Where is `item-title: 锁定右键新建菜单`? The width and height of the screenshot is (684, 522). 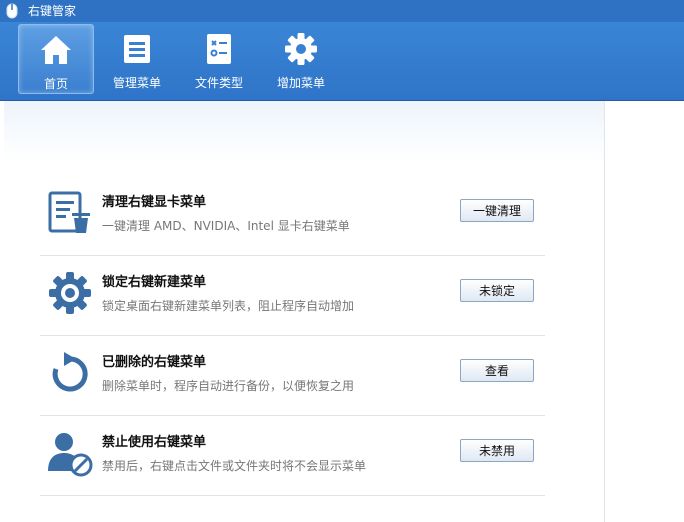
item-title: 锁定右键新建菜单 is located at coordinates (154, 282).